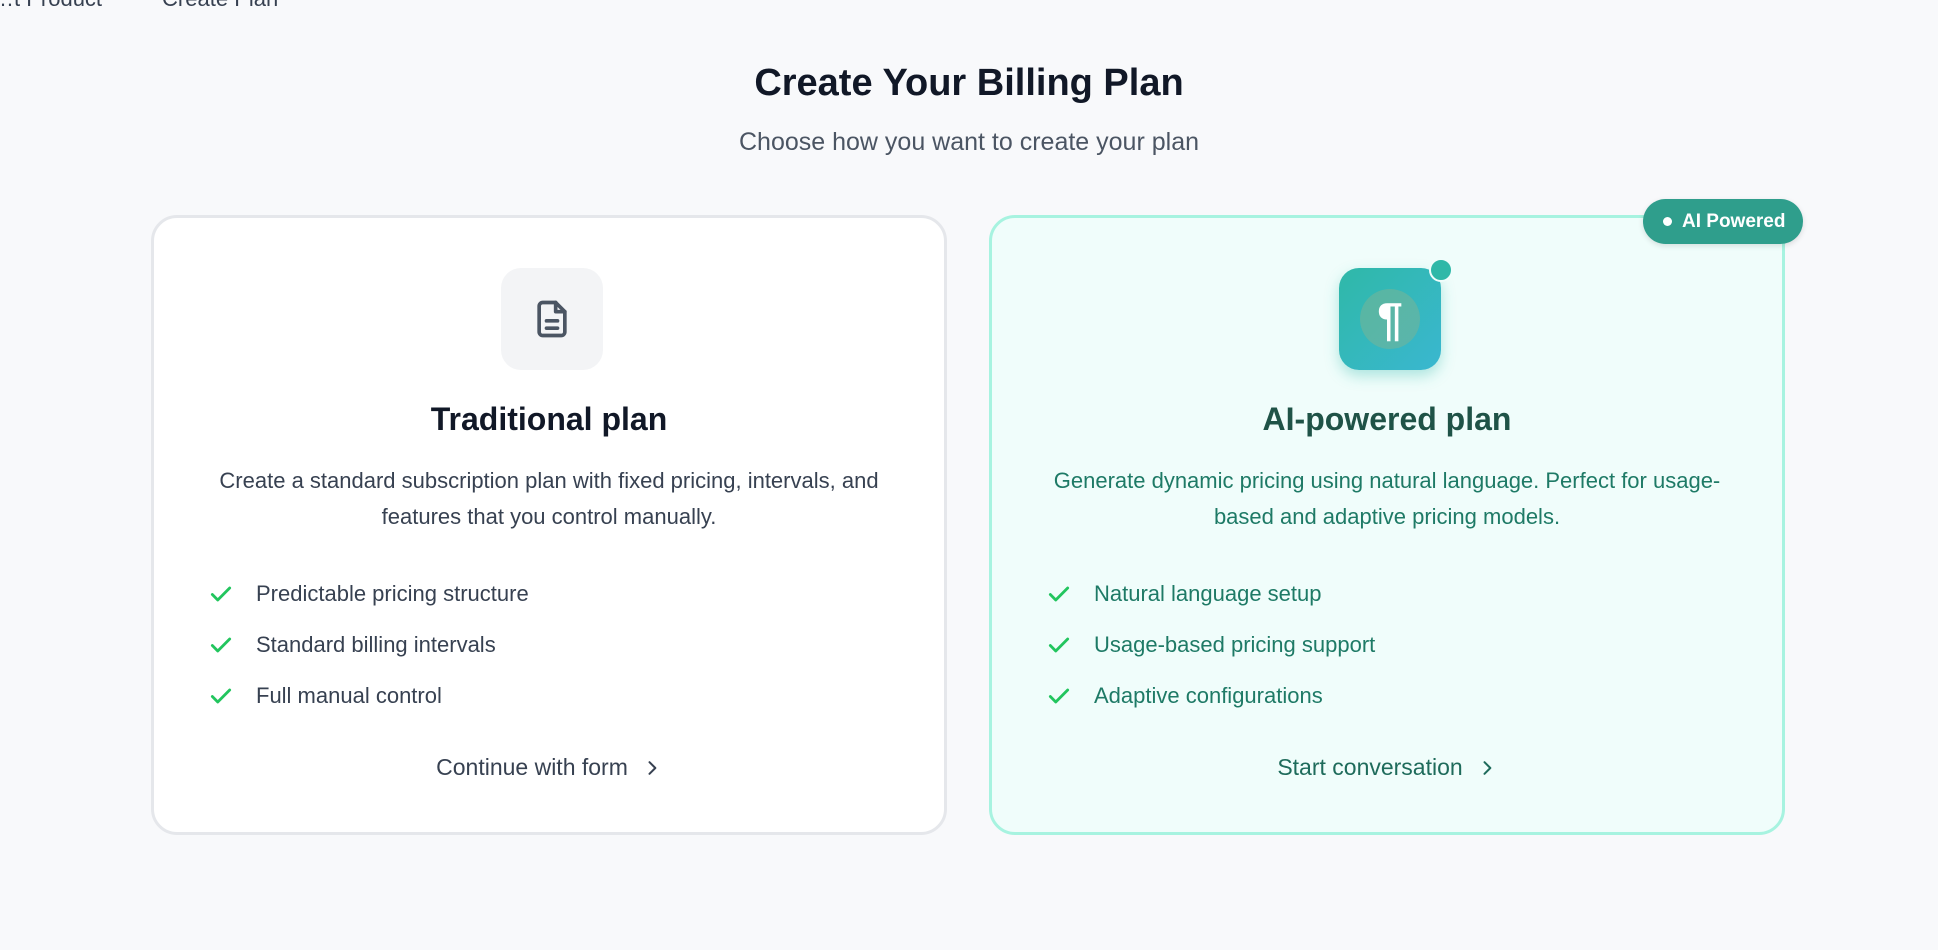  Describe the element at coordinates (1667, 221) in the screenshot. I see `badge-dot-icon` at that location.